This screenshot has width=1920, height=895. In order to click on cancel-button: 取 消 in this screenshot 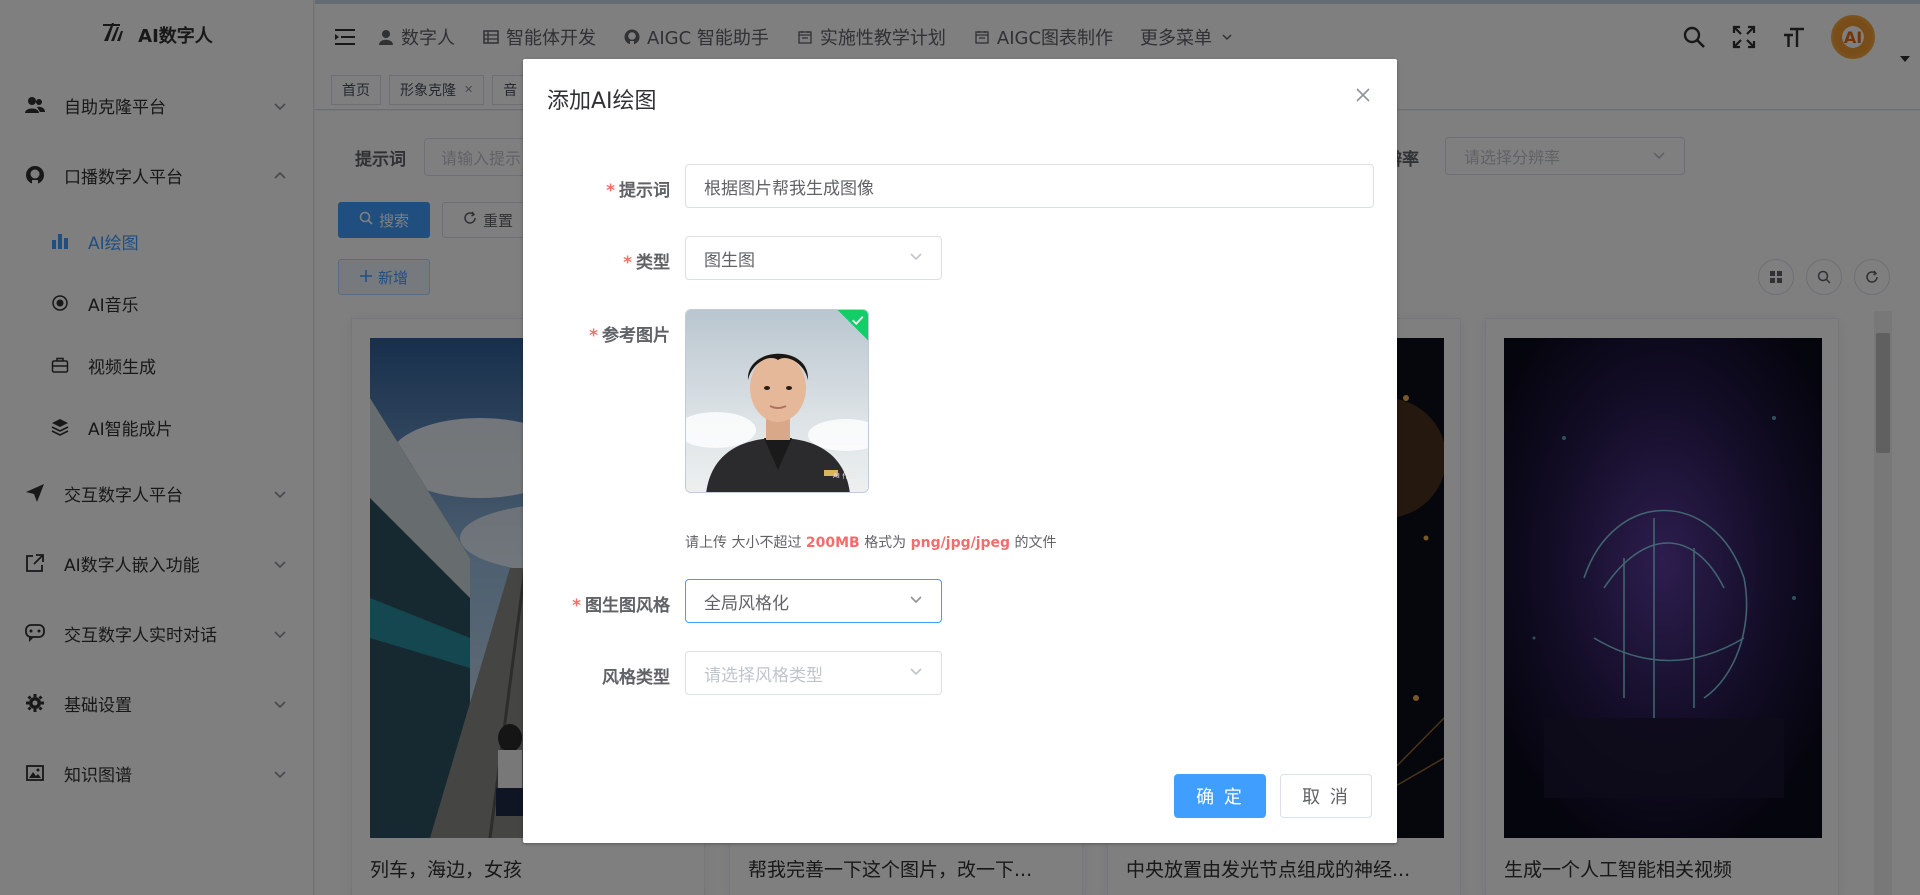, I will do `click(1326, 796)`.